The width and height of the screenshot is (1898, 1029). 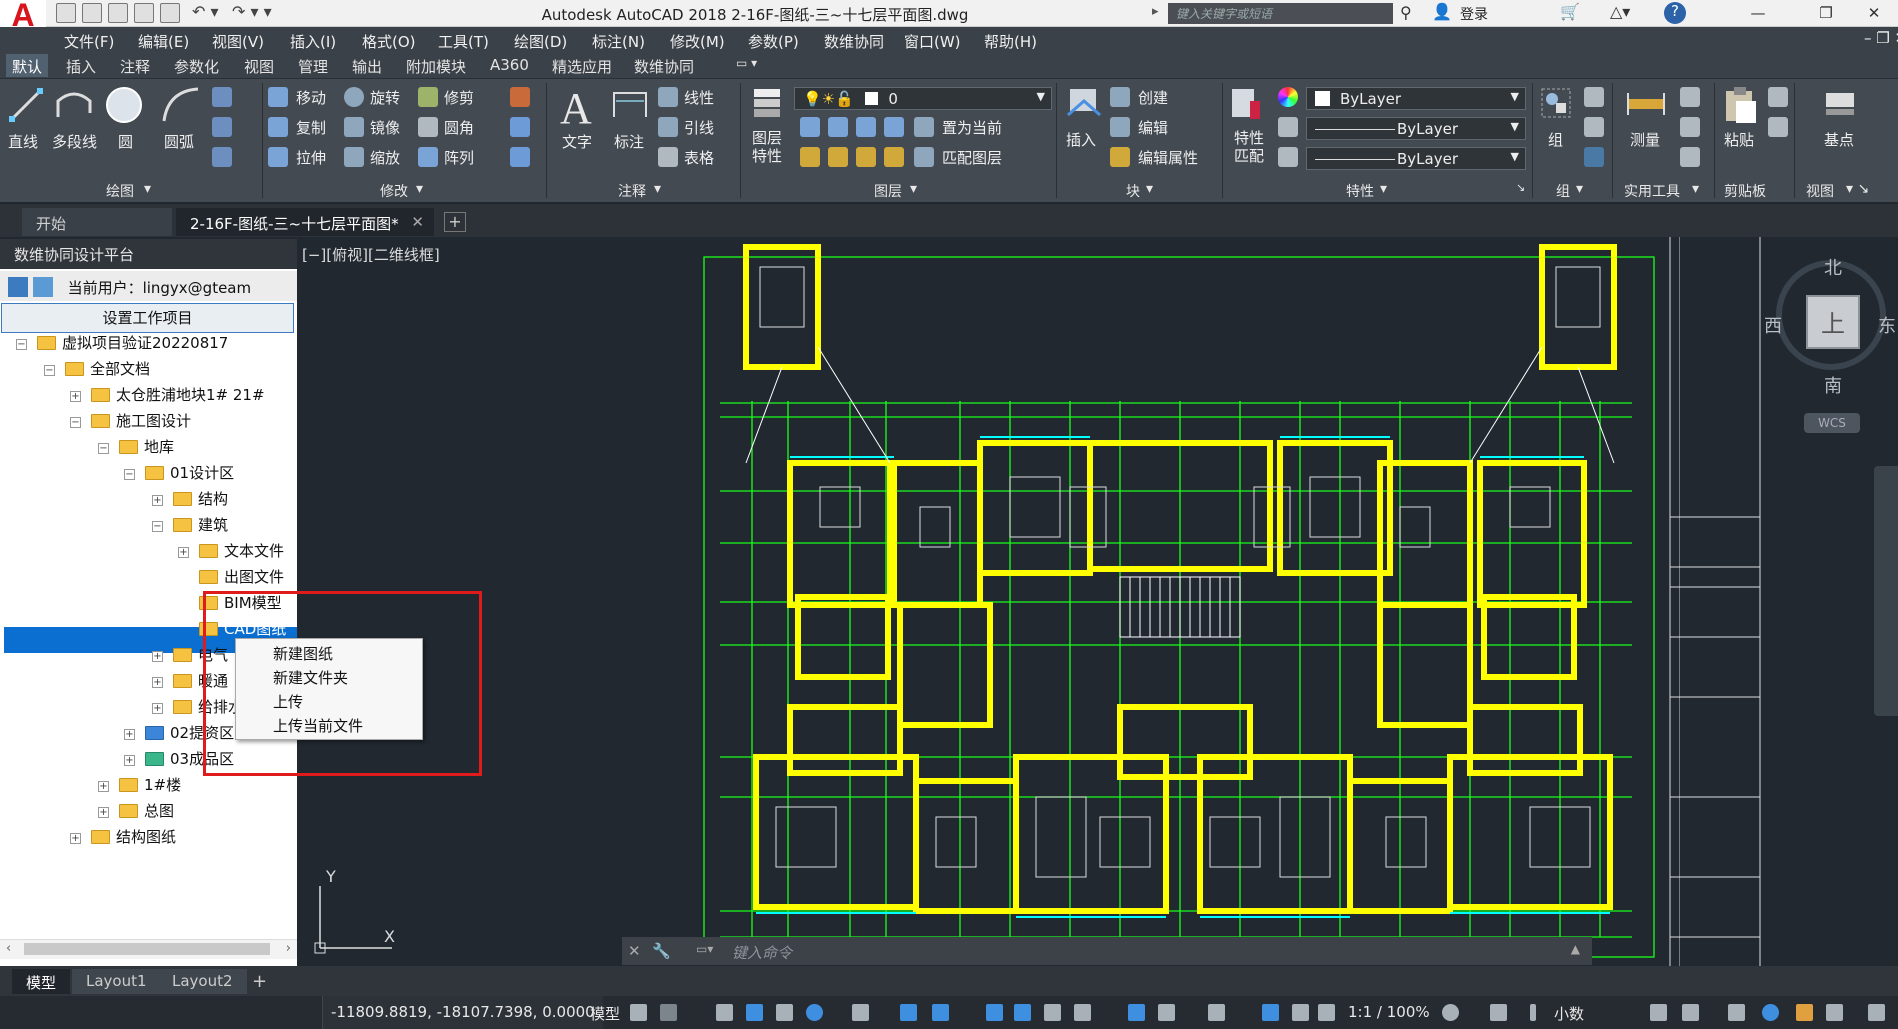 I want to click on menu-parametric: 参数(P), so click(x=773, y=41).